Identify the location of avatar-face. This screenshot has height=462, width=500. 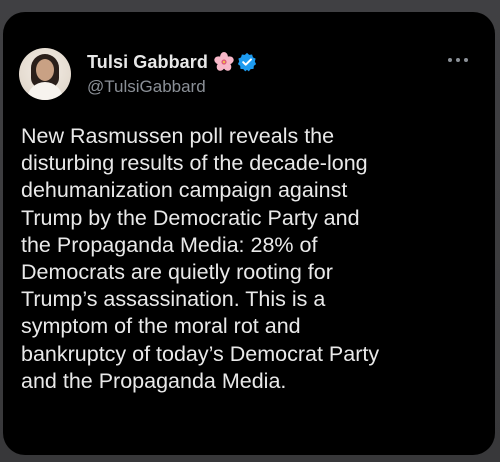
(45, 70).